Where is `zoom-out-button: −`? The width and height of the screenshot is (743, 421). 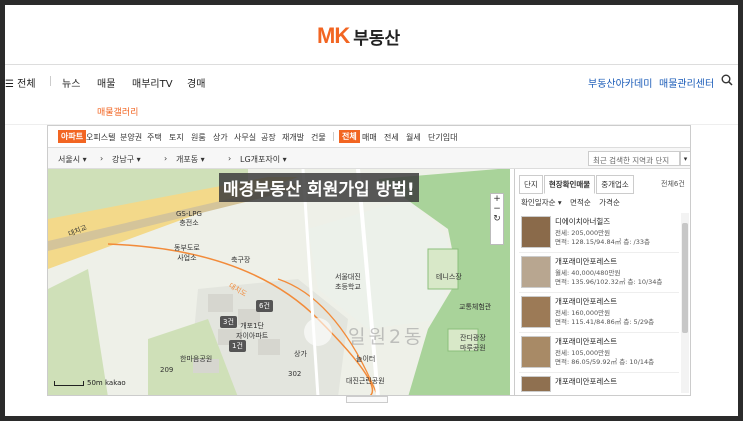
zoom-out-button: − is located at coordinates (497, 209).